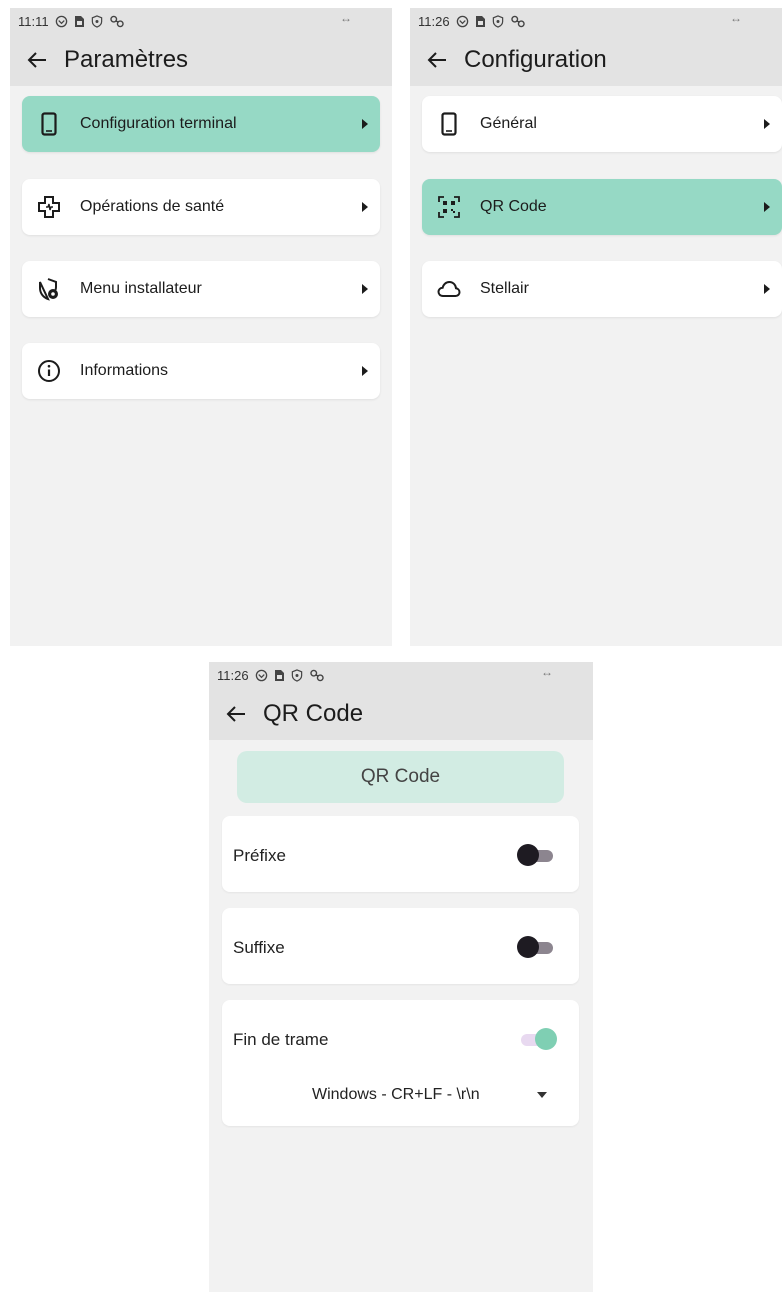 Image resolution: width=782 pixels, height=1292 pixels. Describe the element at coordinates (537, 1039) in the screenshot. I see `end-of-frame-toggle` at that location.